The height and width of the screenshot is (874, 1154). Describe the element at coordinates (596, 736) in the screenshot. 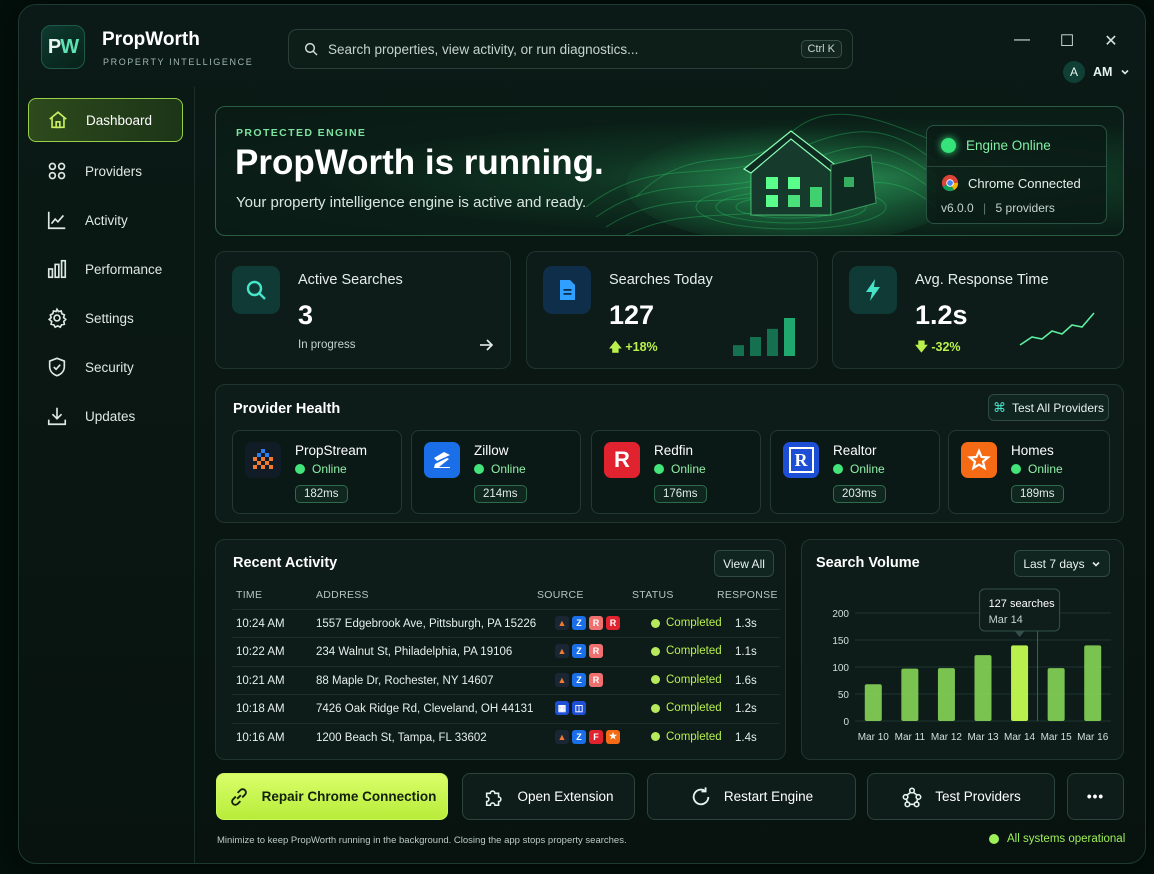

I see `source-logo-icon: F` at that location.